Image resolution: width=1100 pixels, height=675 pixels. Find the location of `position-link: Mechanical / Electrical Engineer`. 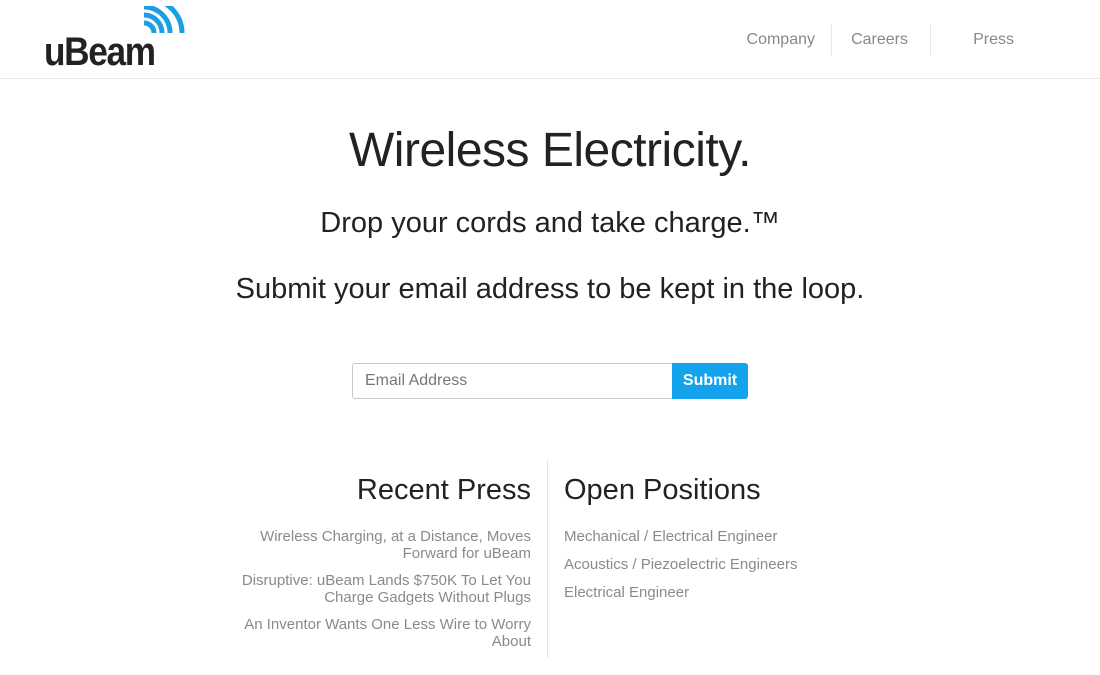

position-link: Mechanical / Electrical Engineer is located at coordinates (716, 536).